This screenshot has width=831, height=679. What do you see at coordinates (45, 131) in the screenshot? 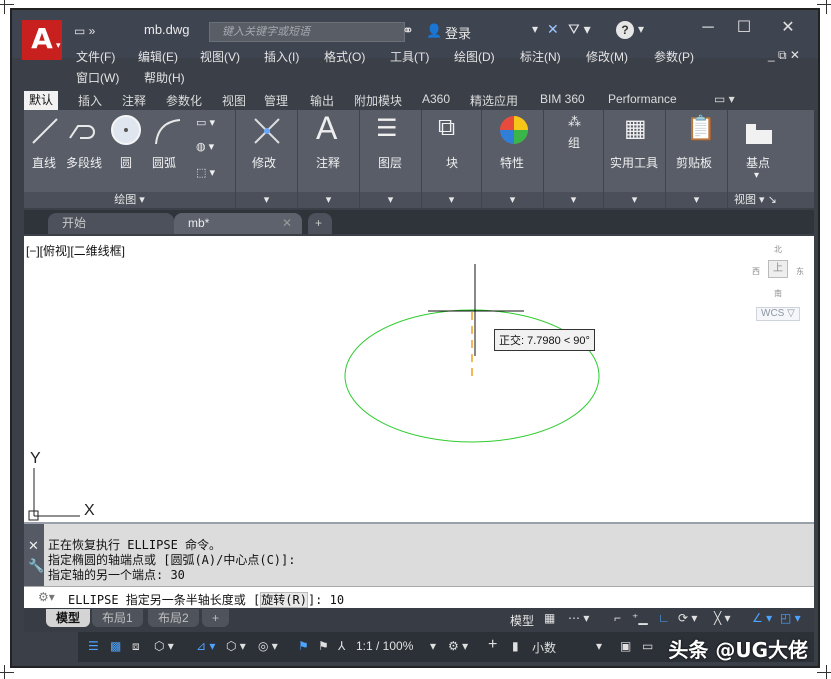
I see `line-icon` at bounding box center [45, 131].